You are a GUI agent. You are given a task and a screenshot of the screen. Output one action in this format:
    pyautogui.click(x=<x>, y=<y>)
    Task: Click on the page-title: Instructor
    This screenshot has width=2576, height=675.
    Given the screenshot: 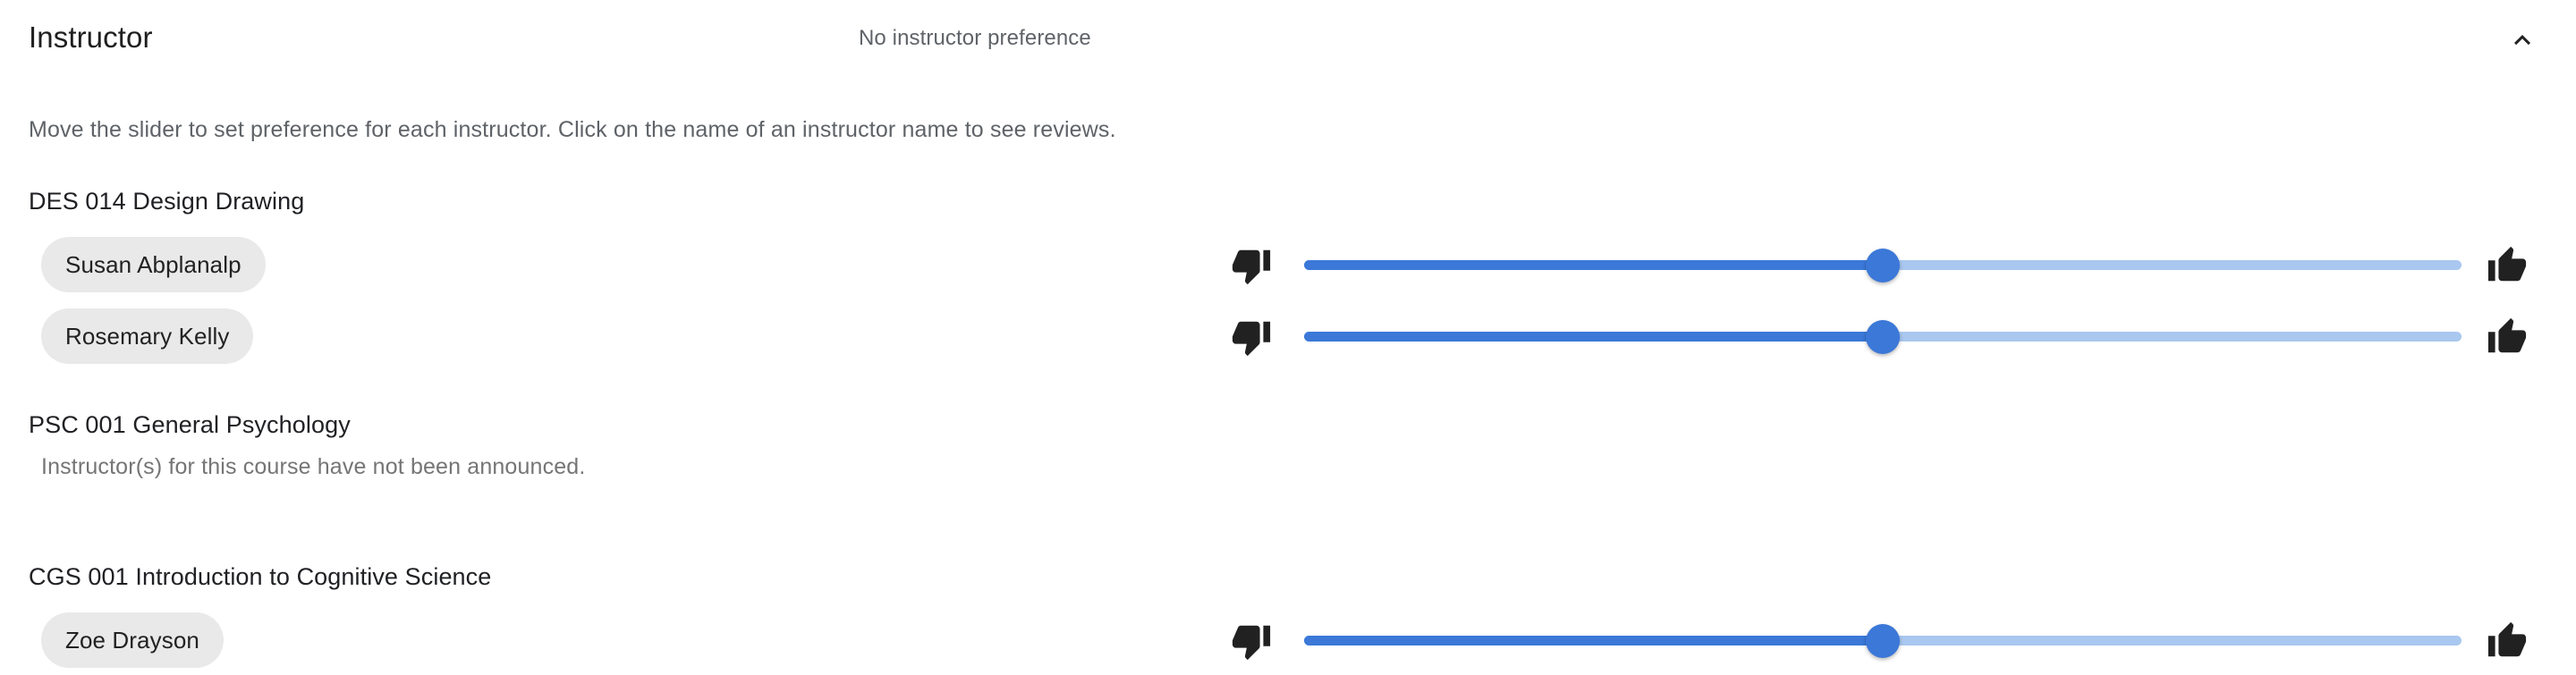 What is the action you would take?
    pyautogui.click(x=91, y=37)
    